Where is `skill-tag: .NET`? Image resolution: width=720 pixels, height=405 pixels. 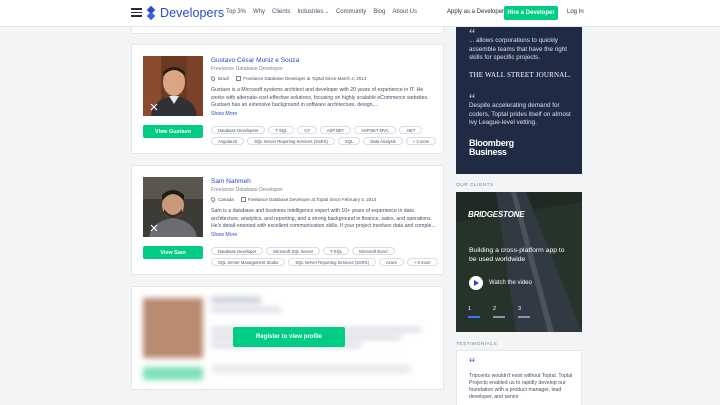 skill-tag: .NET is located at coordinates (410, 130).